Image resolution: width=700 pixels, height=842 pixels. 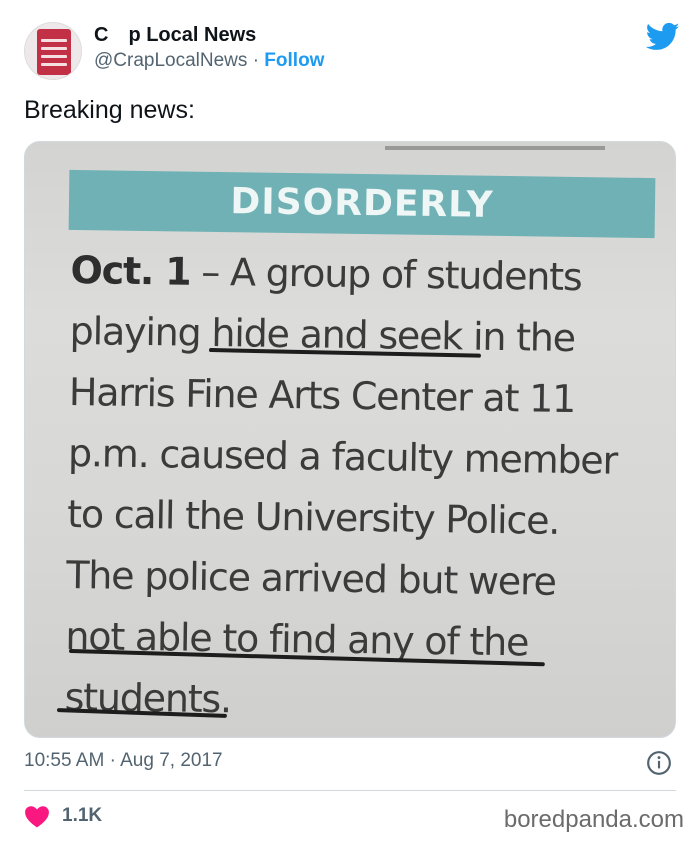 What do you see at coordinates (322, 334) in the screenshot?
I see `clipping-line: playing hide and seek in the` at bounding box center [322, 334].